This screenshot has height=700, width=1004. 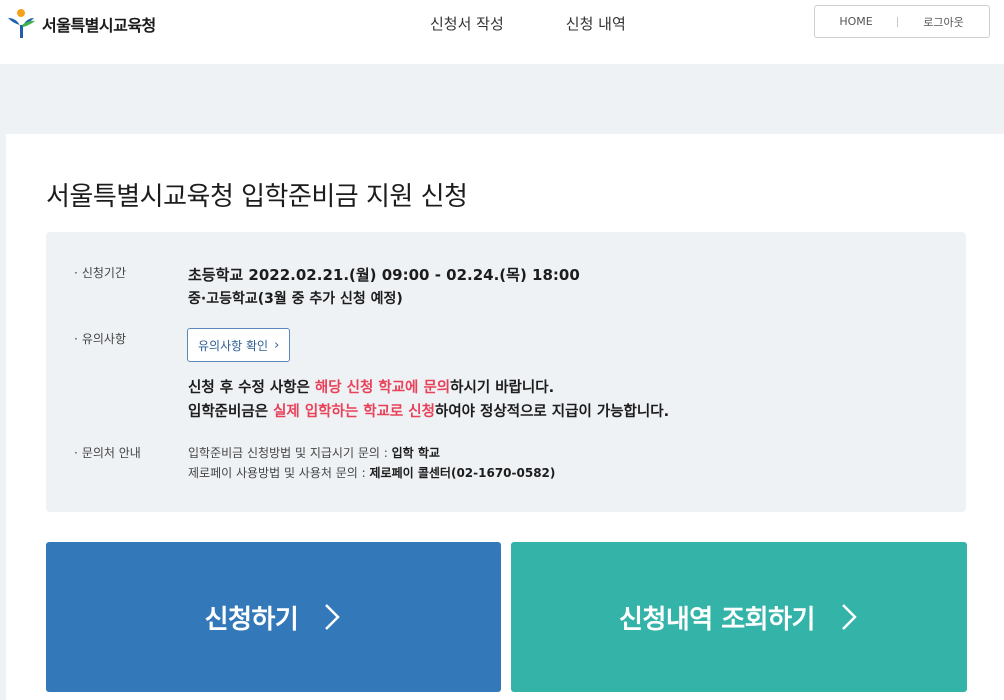 I want to click on contact-text: 입학준비금 신청방법 및 지급시기 문의 :, so click(x=290, y=453).